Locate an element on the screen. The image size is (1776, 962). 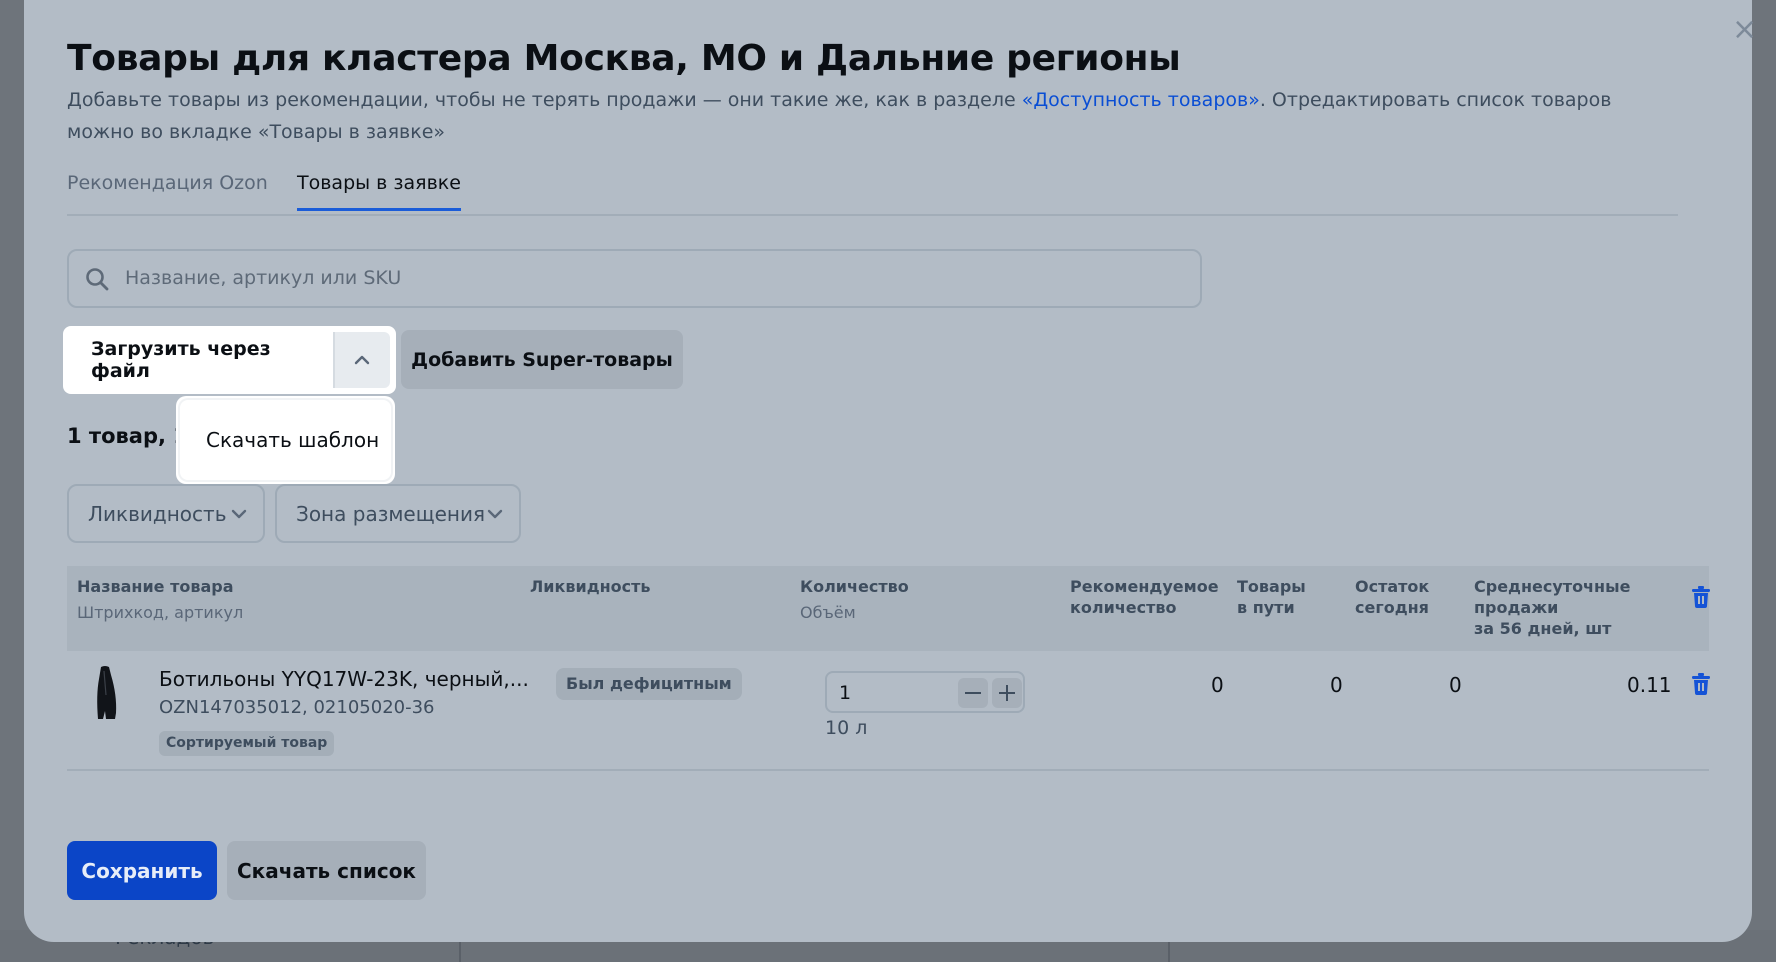
filter-placement-zone: Зона размещения is located at coordinates (398, 513).